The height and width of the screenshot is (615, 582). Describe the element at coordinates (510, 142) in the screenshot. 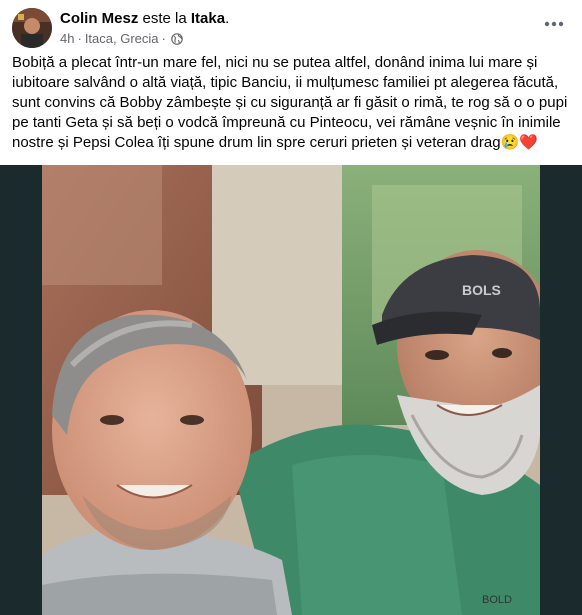

I see `crying-emoji: 😢` at that location.